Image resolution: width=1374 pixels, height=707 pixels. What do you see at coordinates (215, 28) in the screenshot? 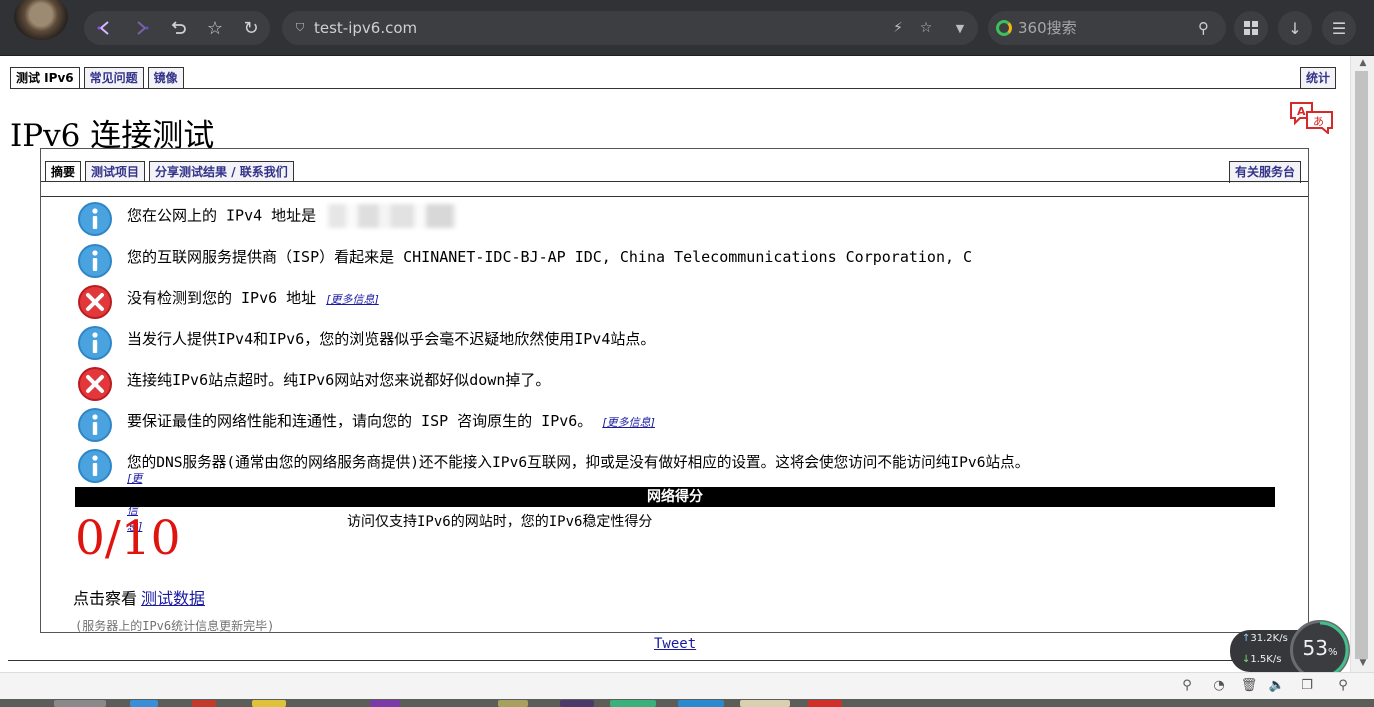
I see `favorite-star-icon: ☆` at bounding box center [215, 28].